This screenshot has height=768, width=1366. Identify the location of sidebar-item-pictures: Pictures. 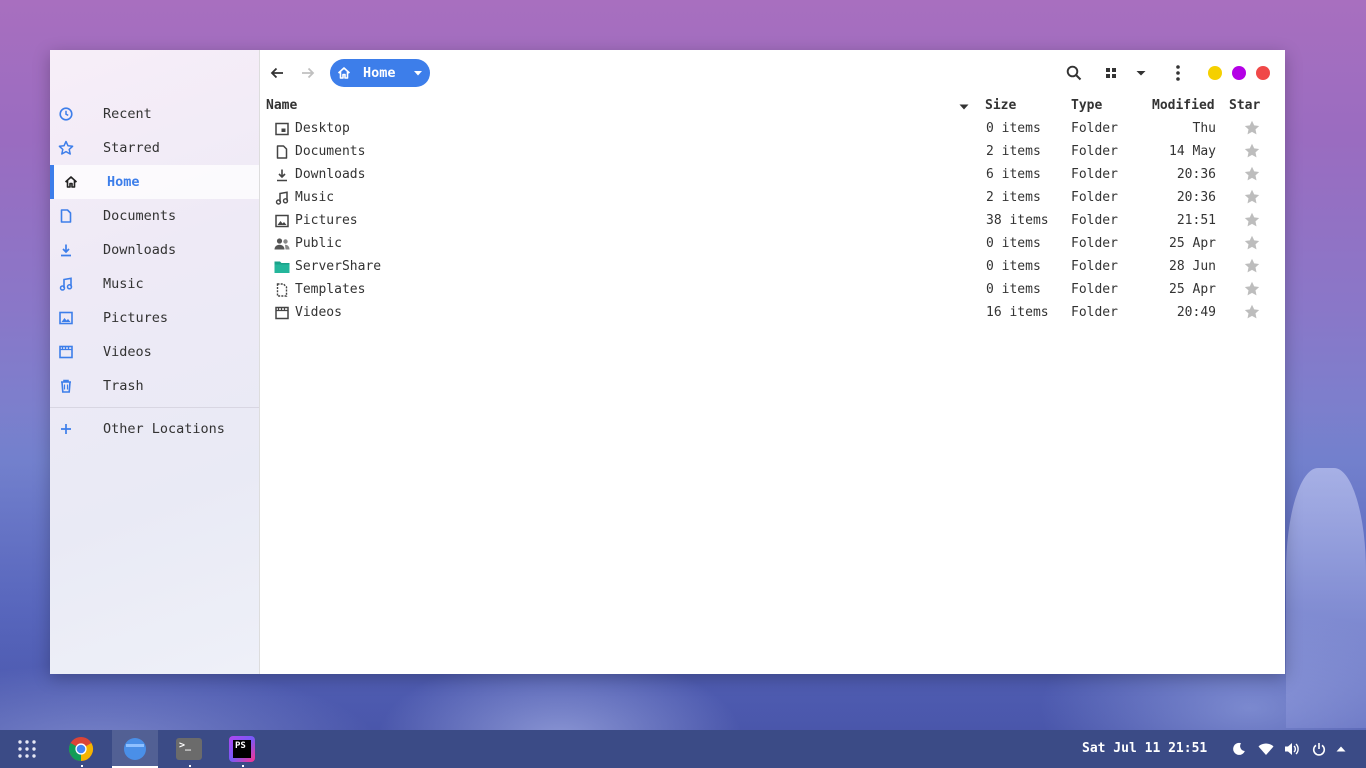
(154, 318).